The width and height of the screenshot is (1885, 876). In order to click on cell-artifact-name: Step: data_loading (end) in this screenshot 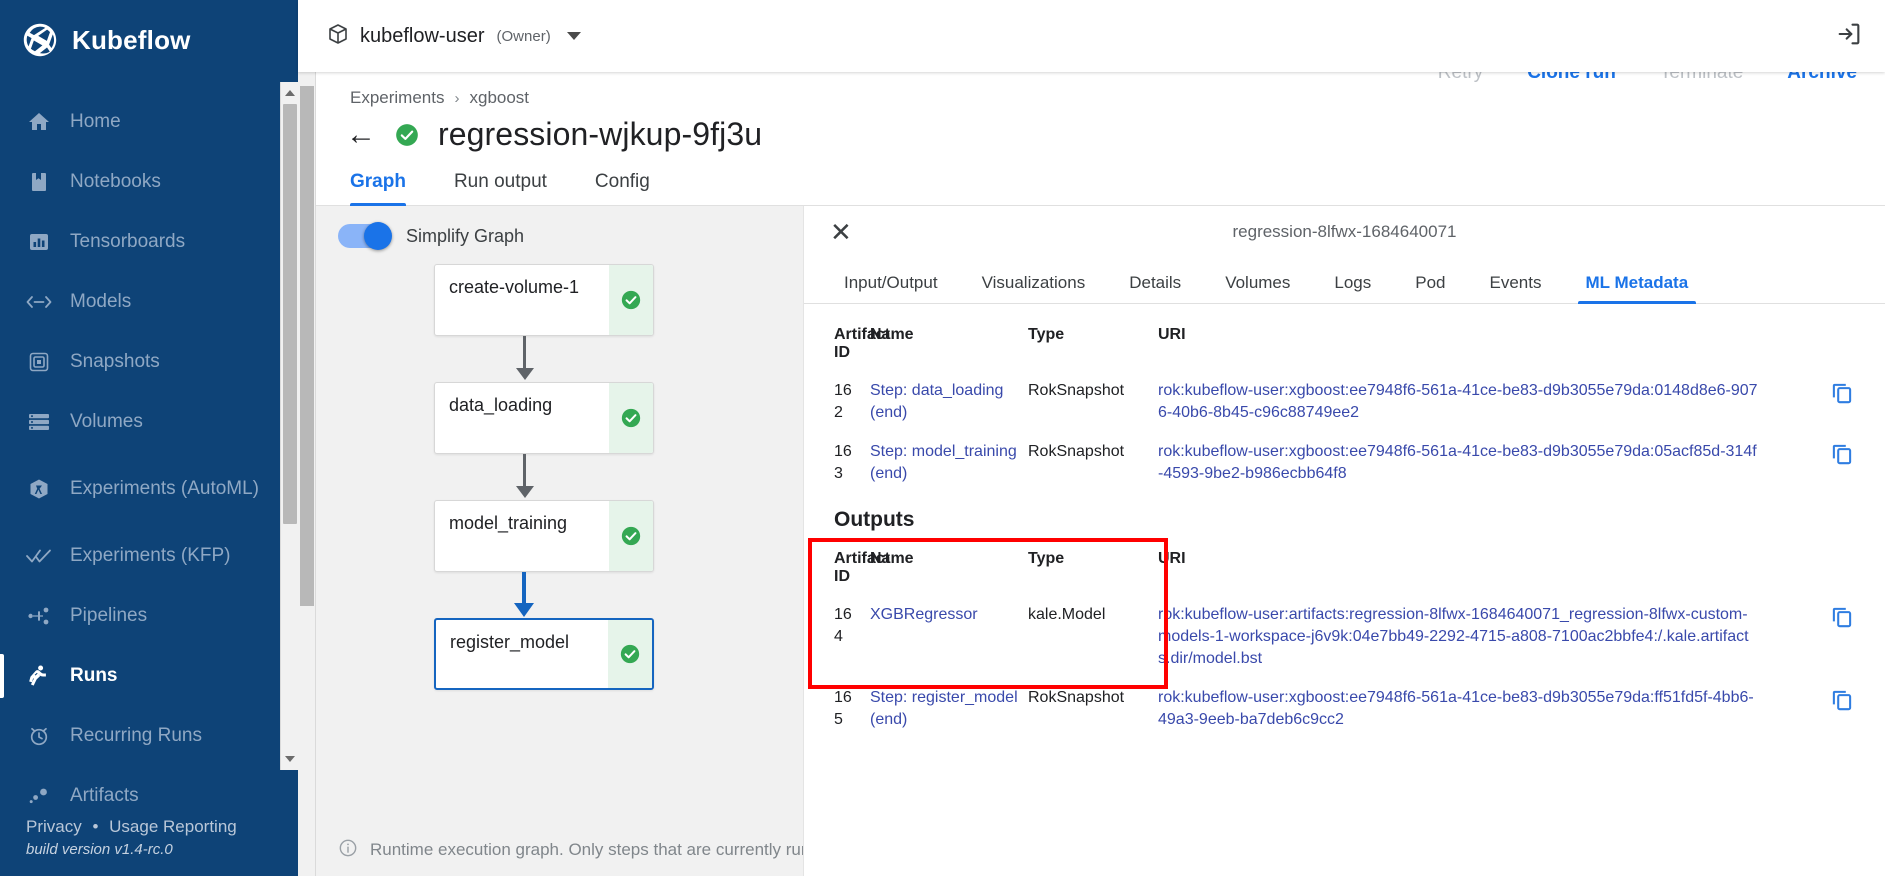, I will do `click(949, 402)`.